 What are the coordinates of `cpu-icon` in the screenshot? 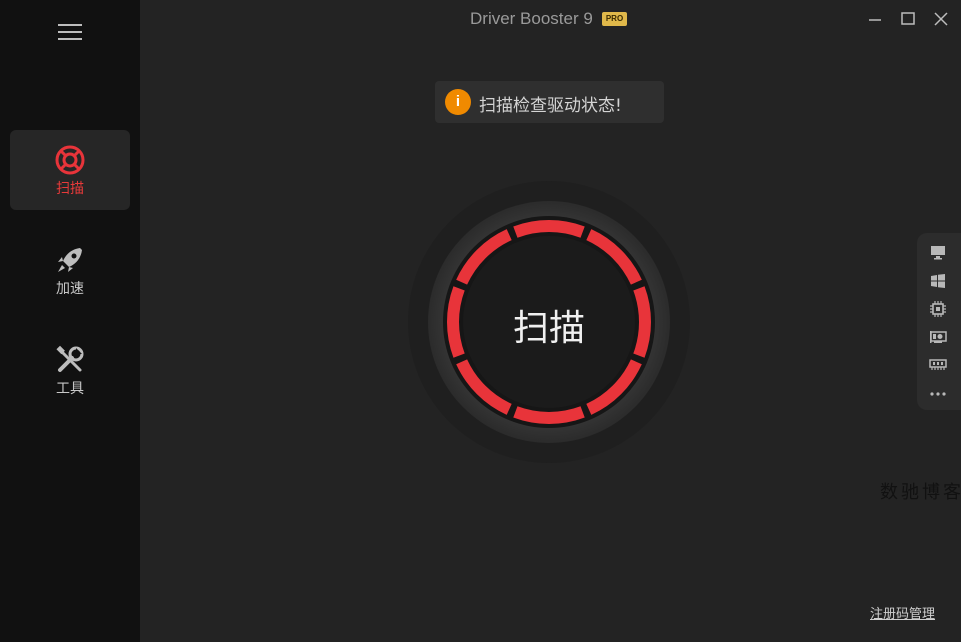 It's located at (938, 309).